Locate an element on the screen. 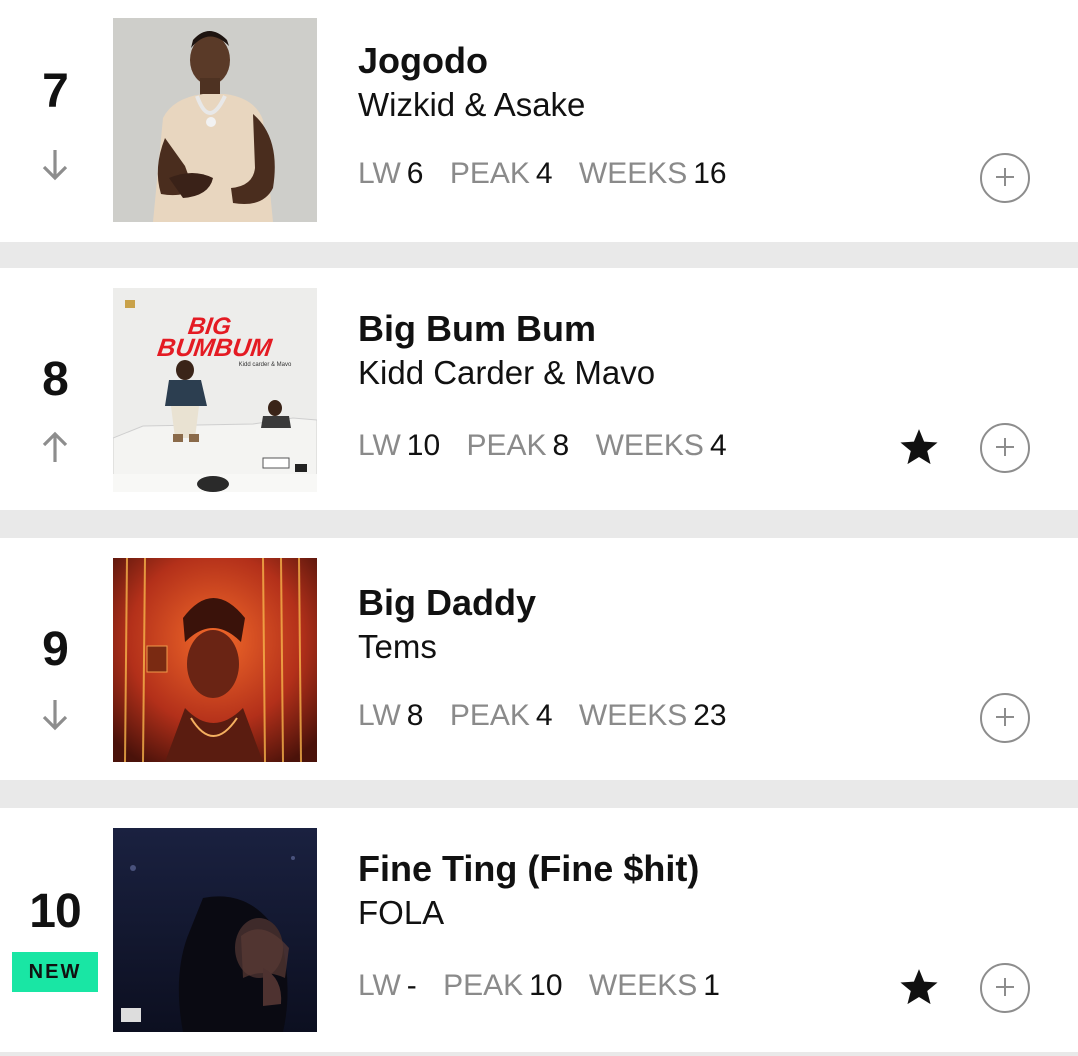 This screenshot has width=1078, height=1056. peak-value: 8 is located at coordinates (561, 445).